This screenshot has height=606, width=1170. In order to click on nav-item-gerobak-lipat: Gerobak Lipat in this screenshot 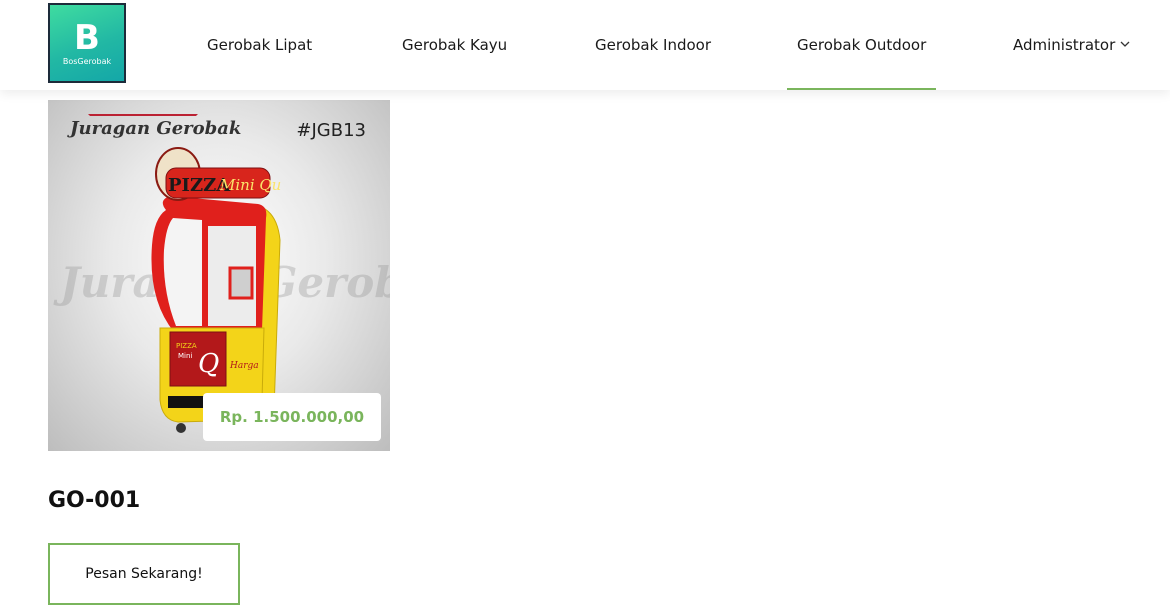, I will do `click(259, 45)`.